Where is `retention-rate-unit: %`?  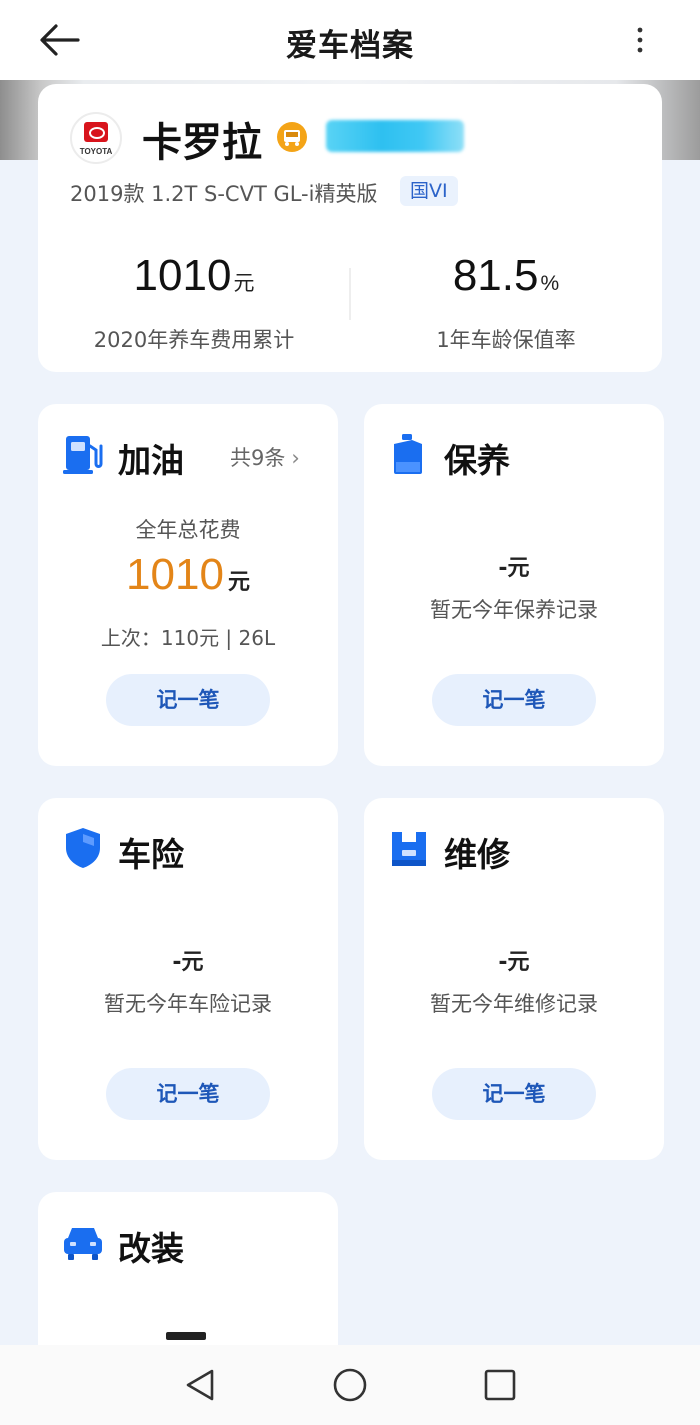
retention-rate-unit: % is located at coordinates (550, 283).